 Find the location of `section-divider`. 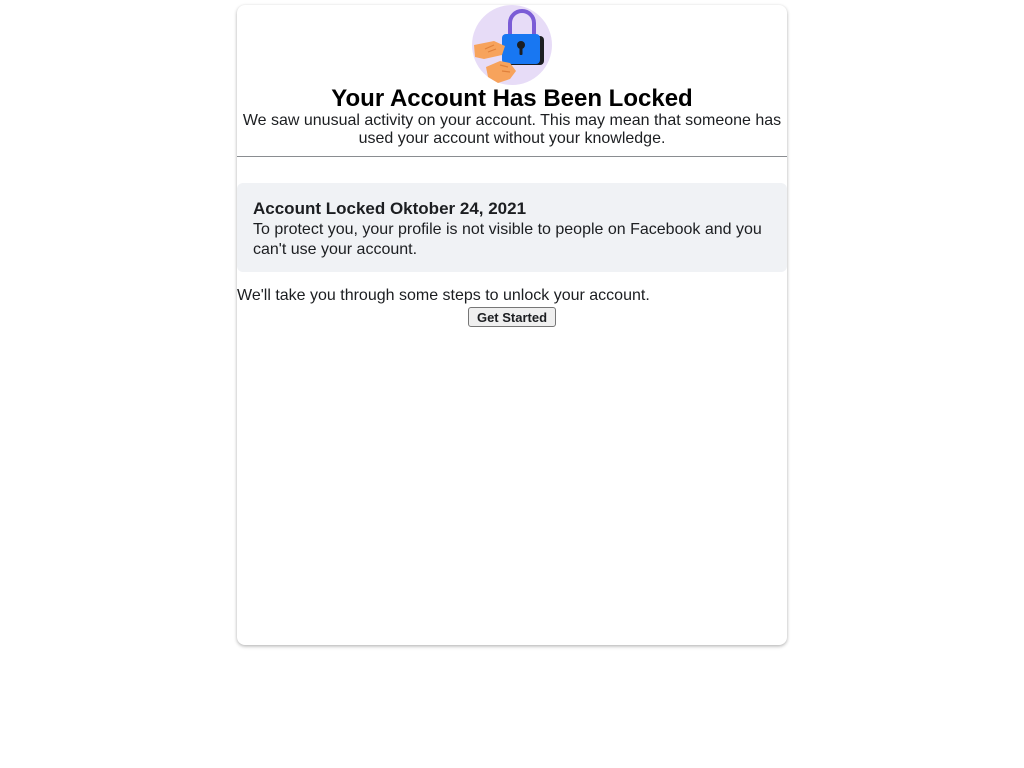

section-divider is located at coordinates (512, 156).